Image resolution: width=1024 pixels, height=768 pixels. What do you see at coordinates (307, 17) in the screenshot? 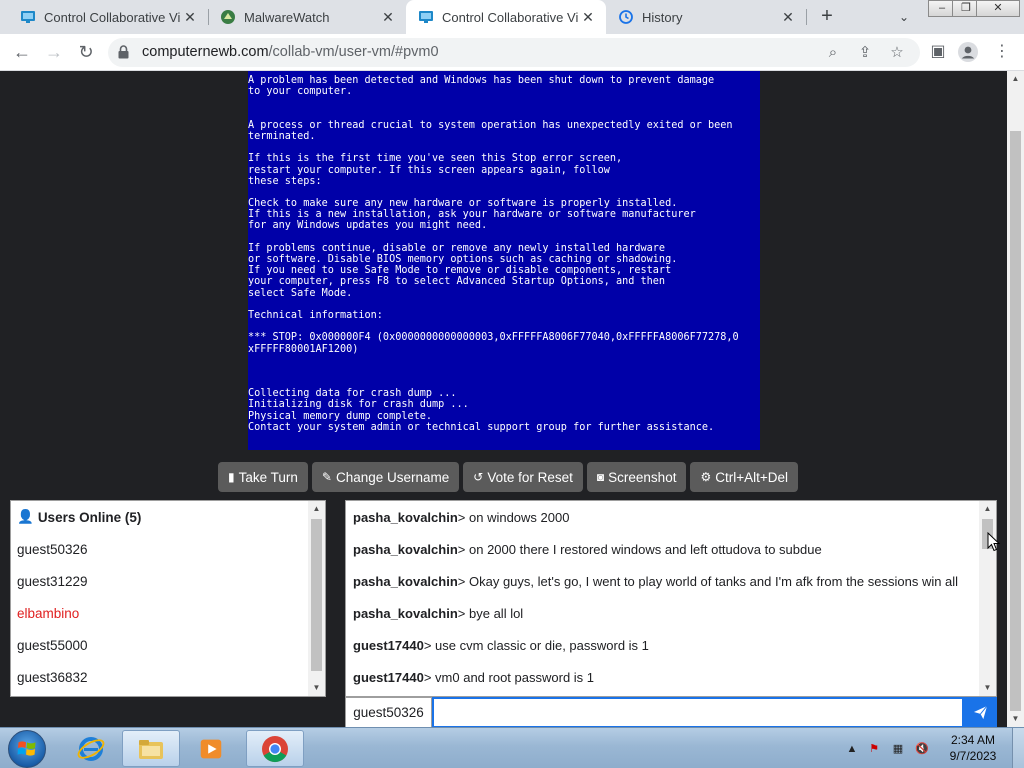
I see `tab-malwarewatch: MalwareWatch ✕` at bounding box center [307, 17].